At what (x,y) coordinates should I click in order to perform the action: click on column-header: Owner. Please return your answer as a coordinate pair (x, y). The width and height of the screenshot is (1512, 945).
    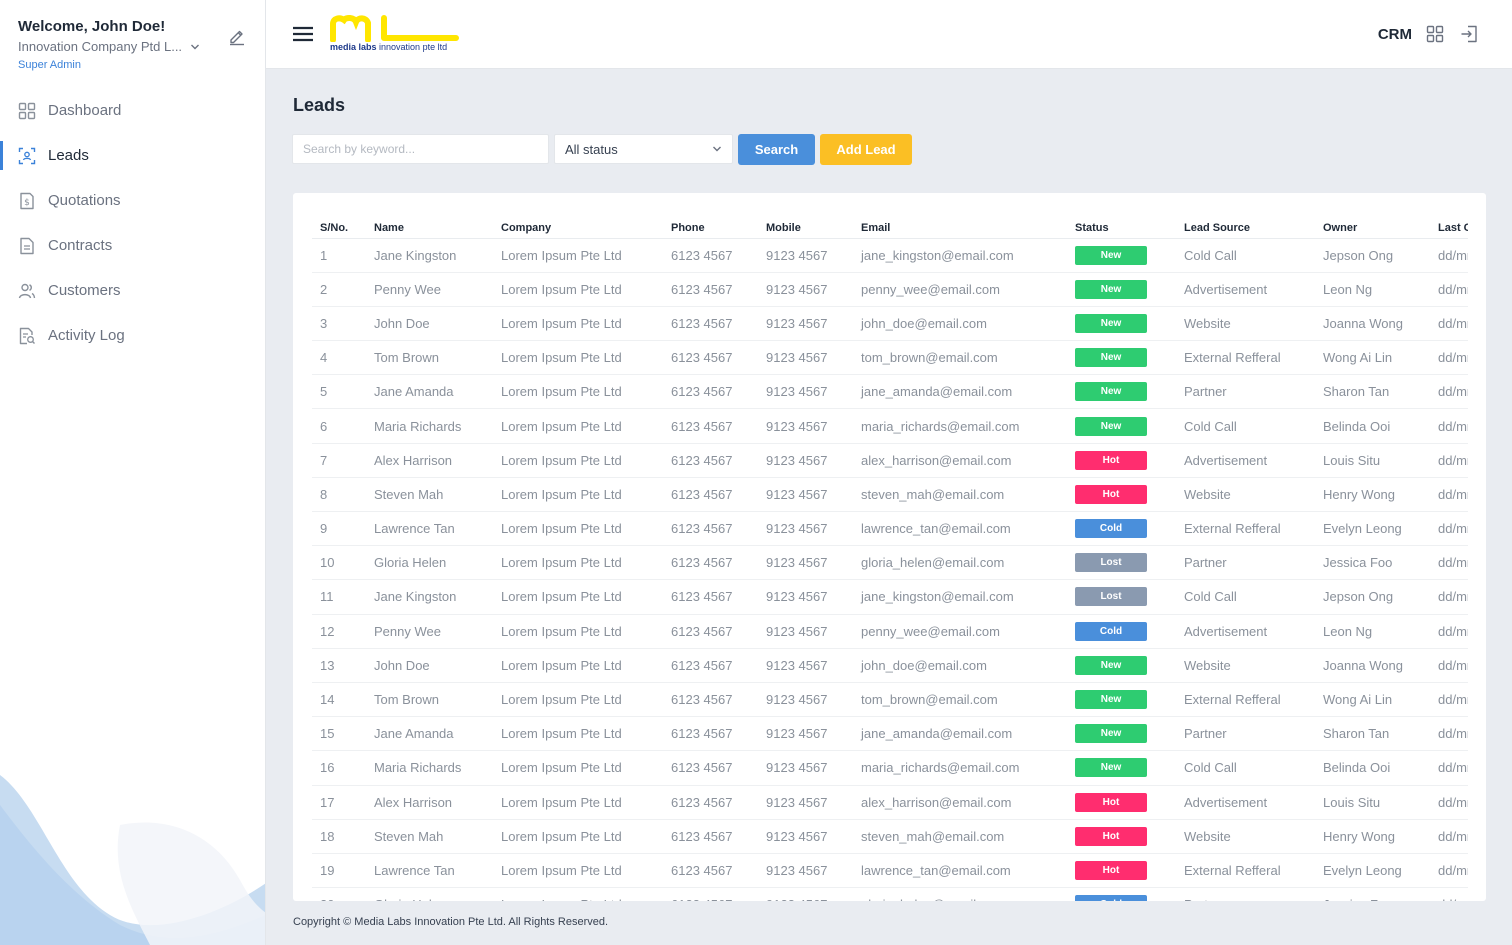
    Looking at the image, I should click on (1372, 222).